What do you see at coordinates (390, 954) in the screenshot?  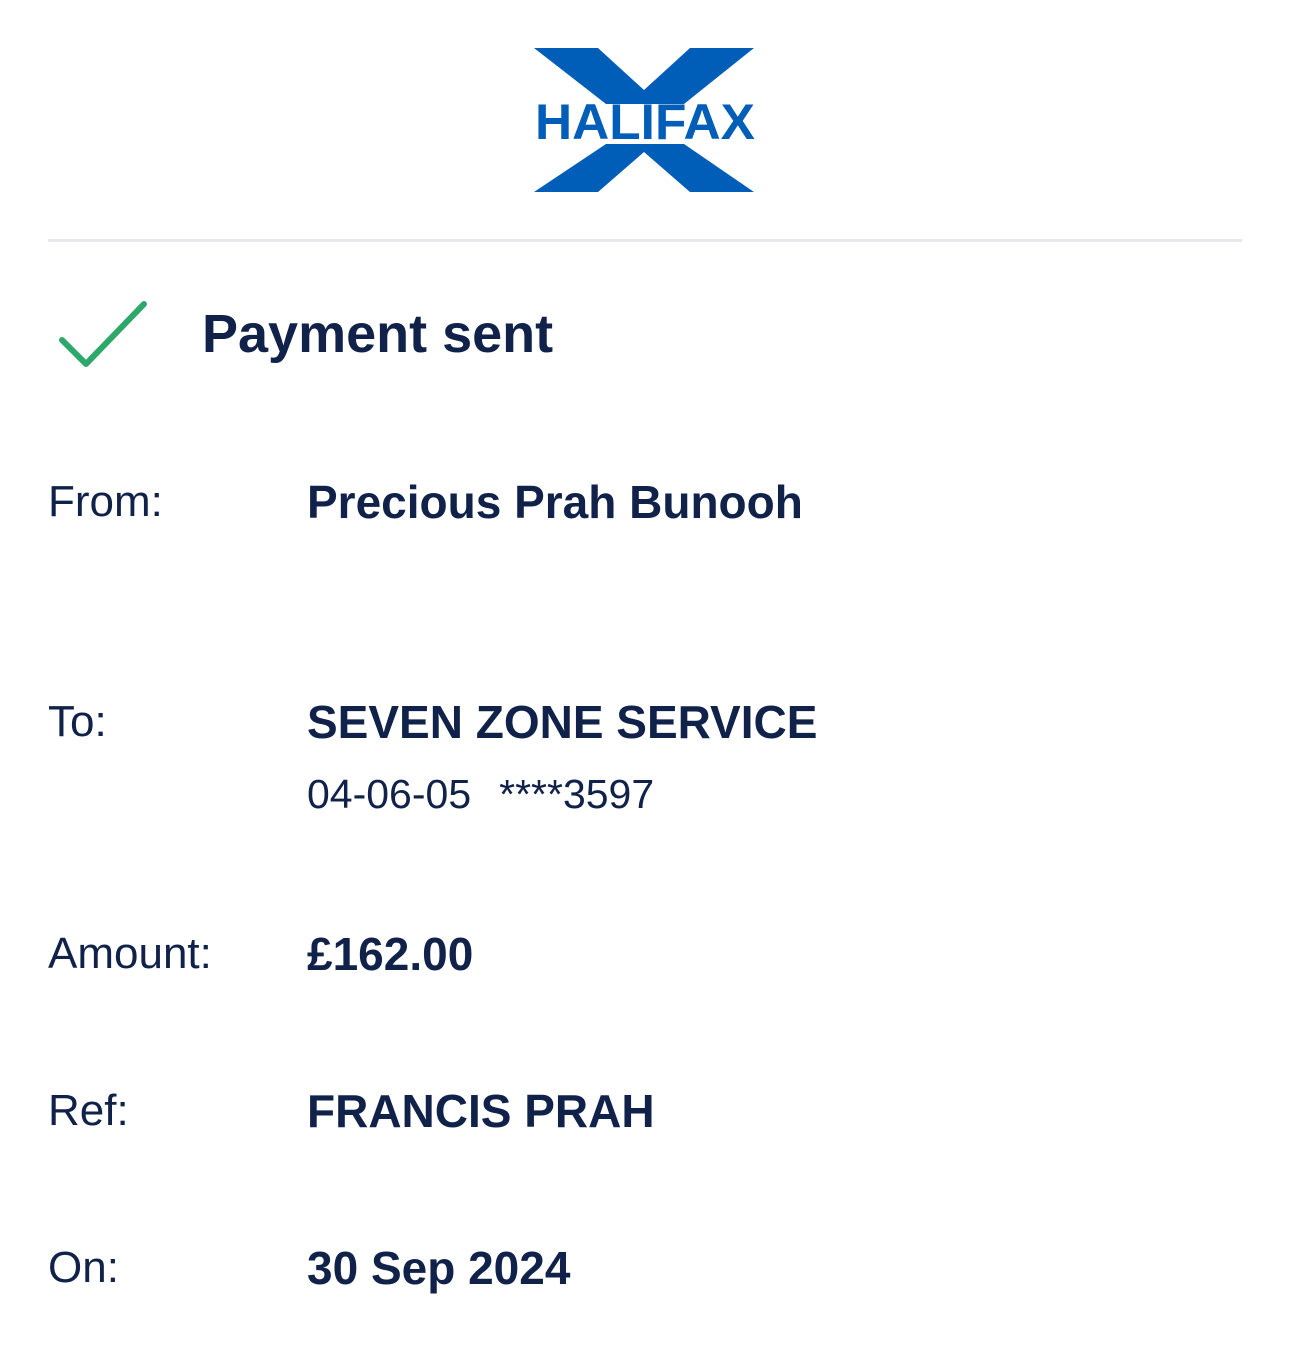 I see `amount-value: £162.00` at bounding box center [390, 954].